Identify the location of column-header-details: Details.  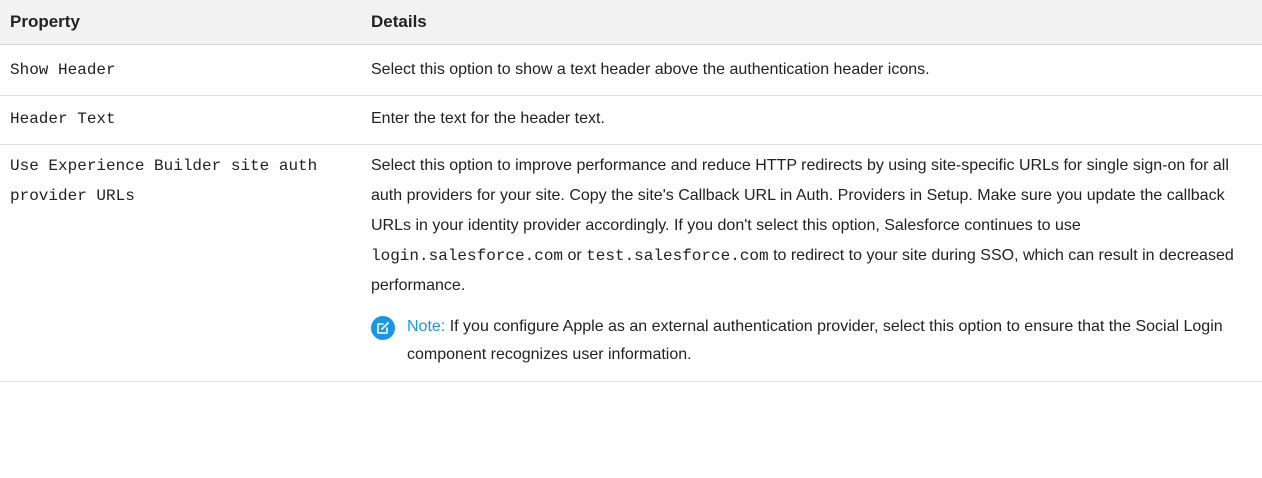
(811, 22).